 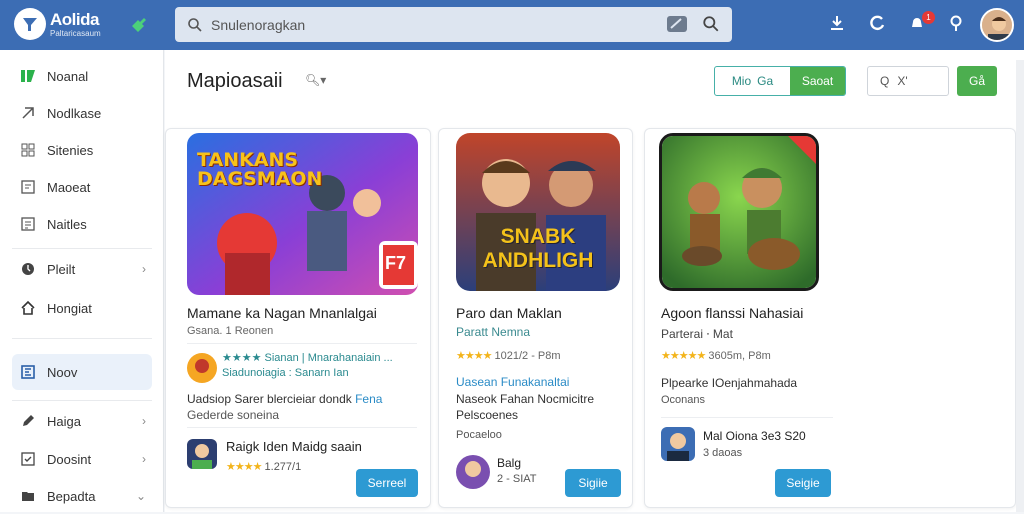 What do you see at coordinates (28, 372) in the screenshot?
I see `news-icon` at bounding box center [28, 372].